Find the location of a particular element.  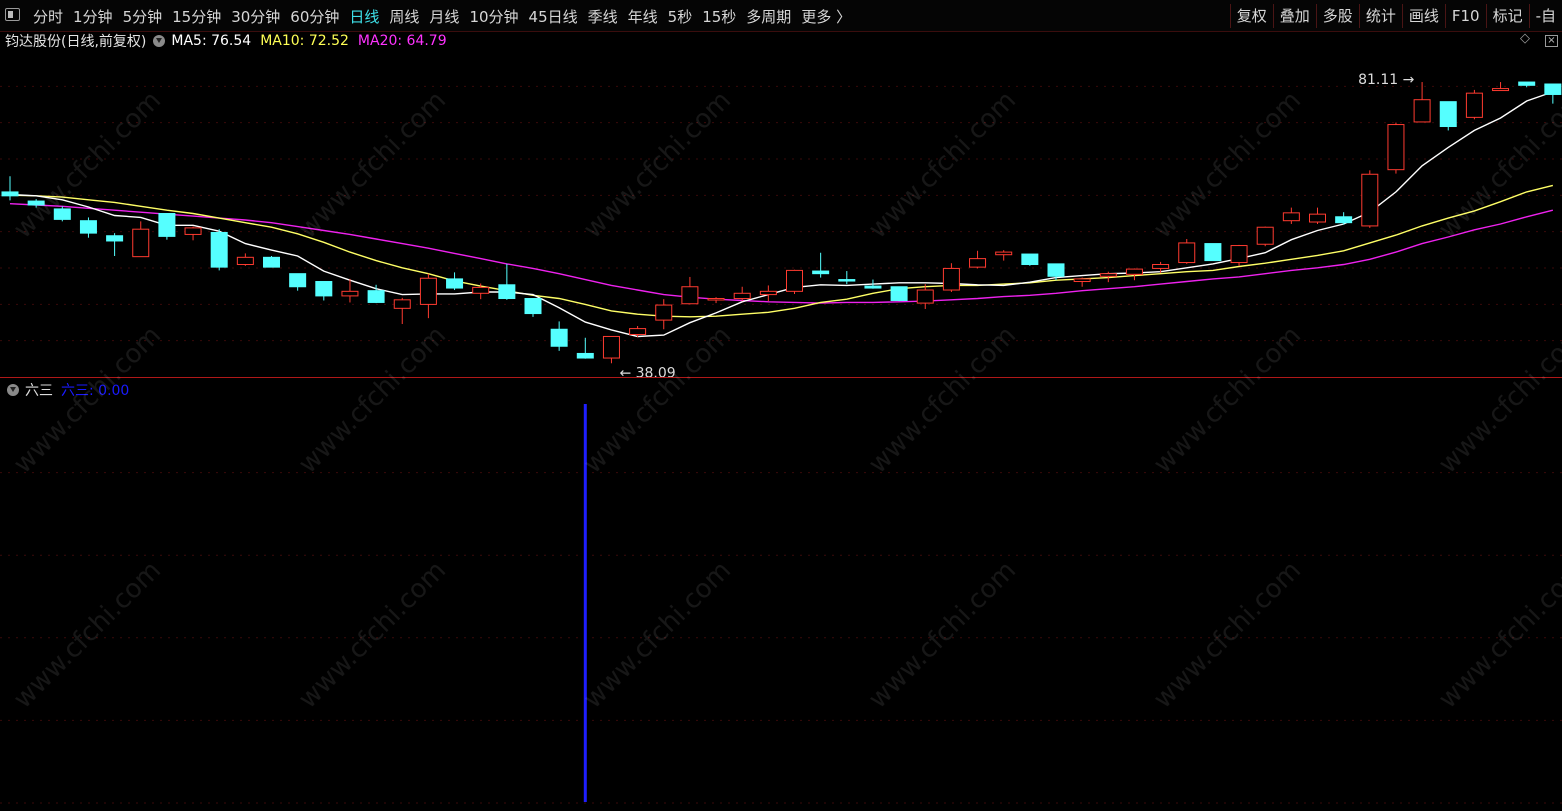

close-icon: × is located at coordinates (1551, 41).